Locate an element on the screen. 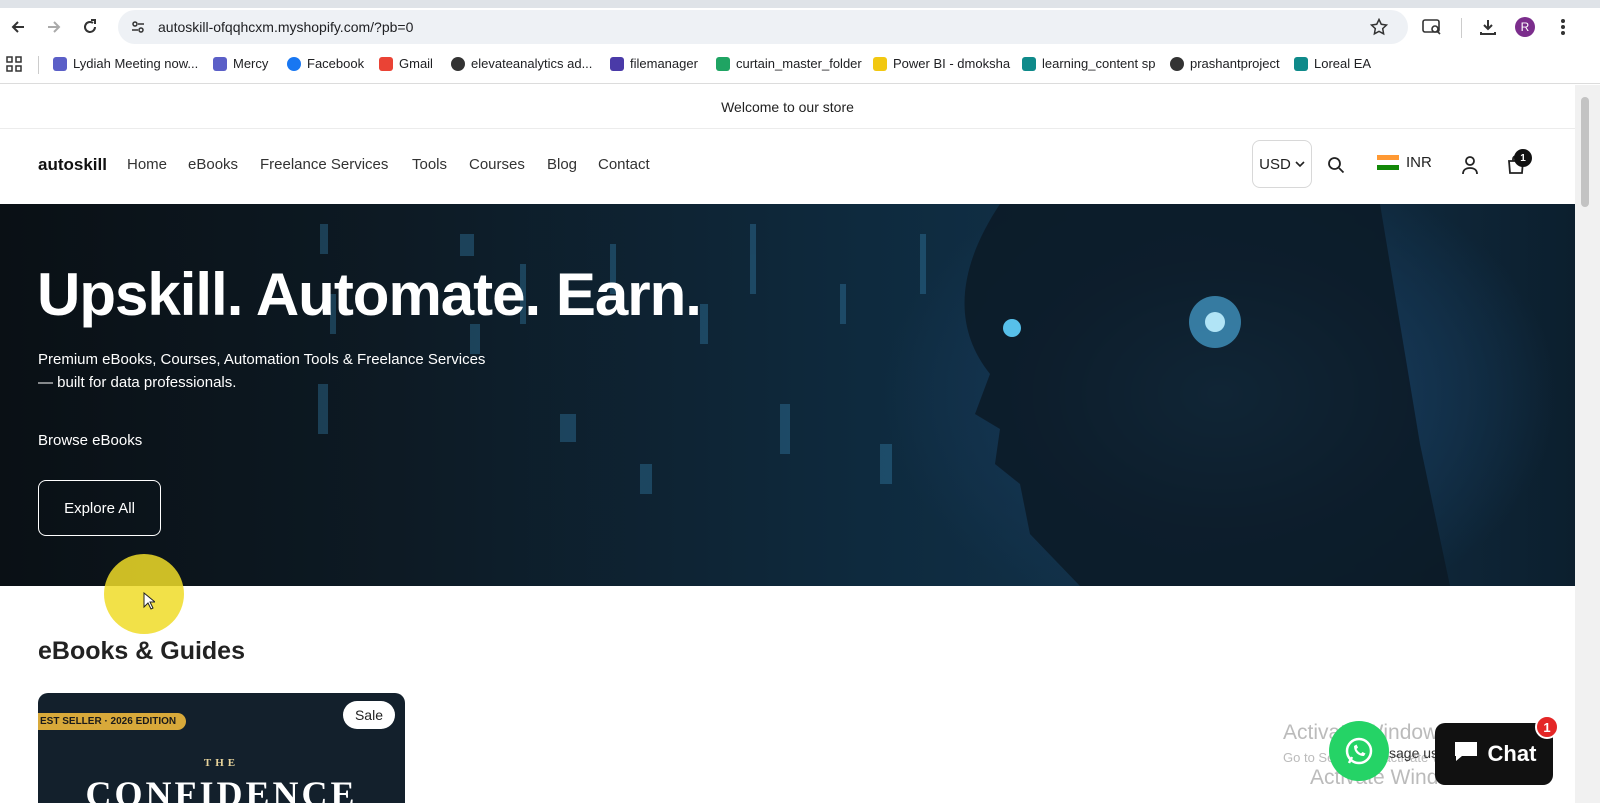 The width and height of the screenshot is (1600, 803). currency-selector: USD is located at coordinates (1282, 164).